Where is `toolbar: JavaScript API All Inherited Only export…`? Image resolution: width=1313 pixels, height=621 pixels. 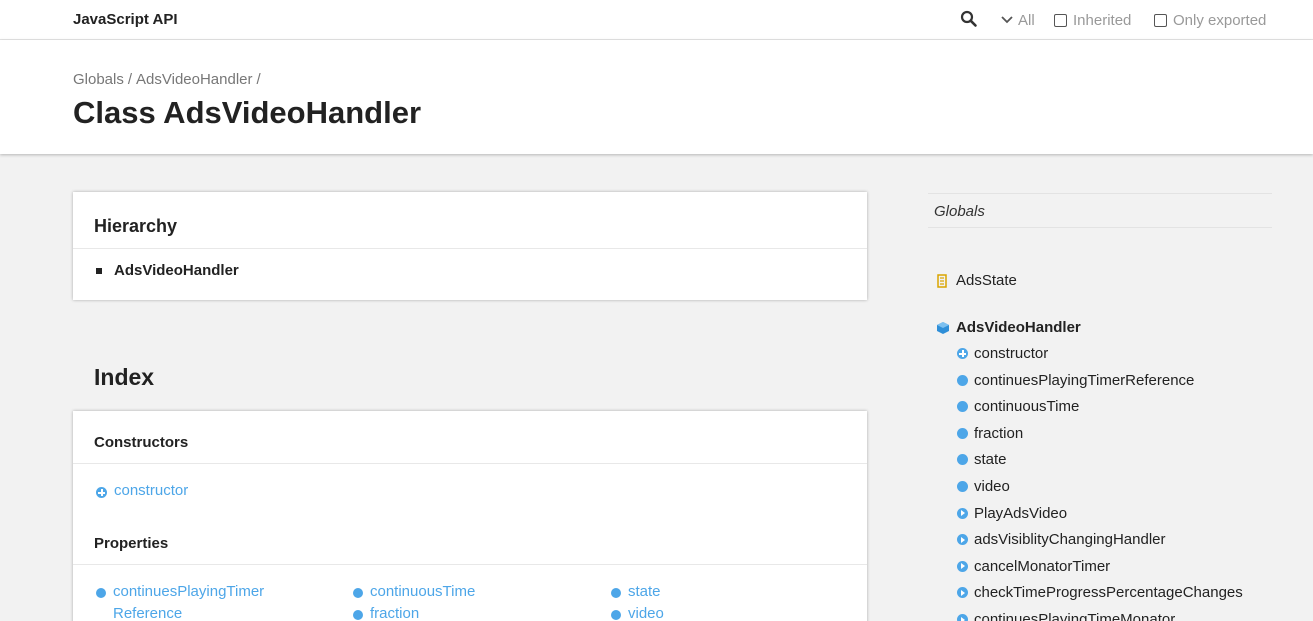 toolbar: JavaScript API All Inherited Only export… is located at coordinates (656, 20).